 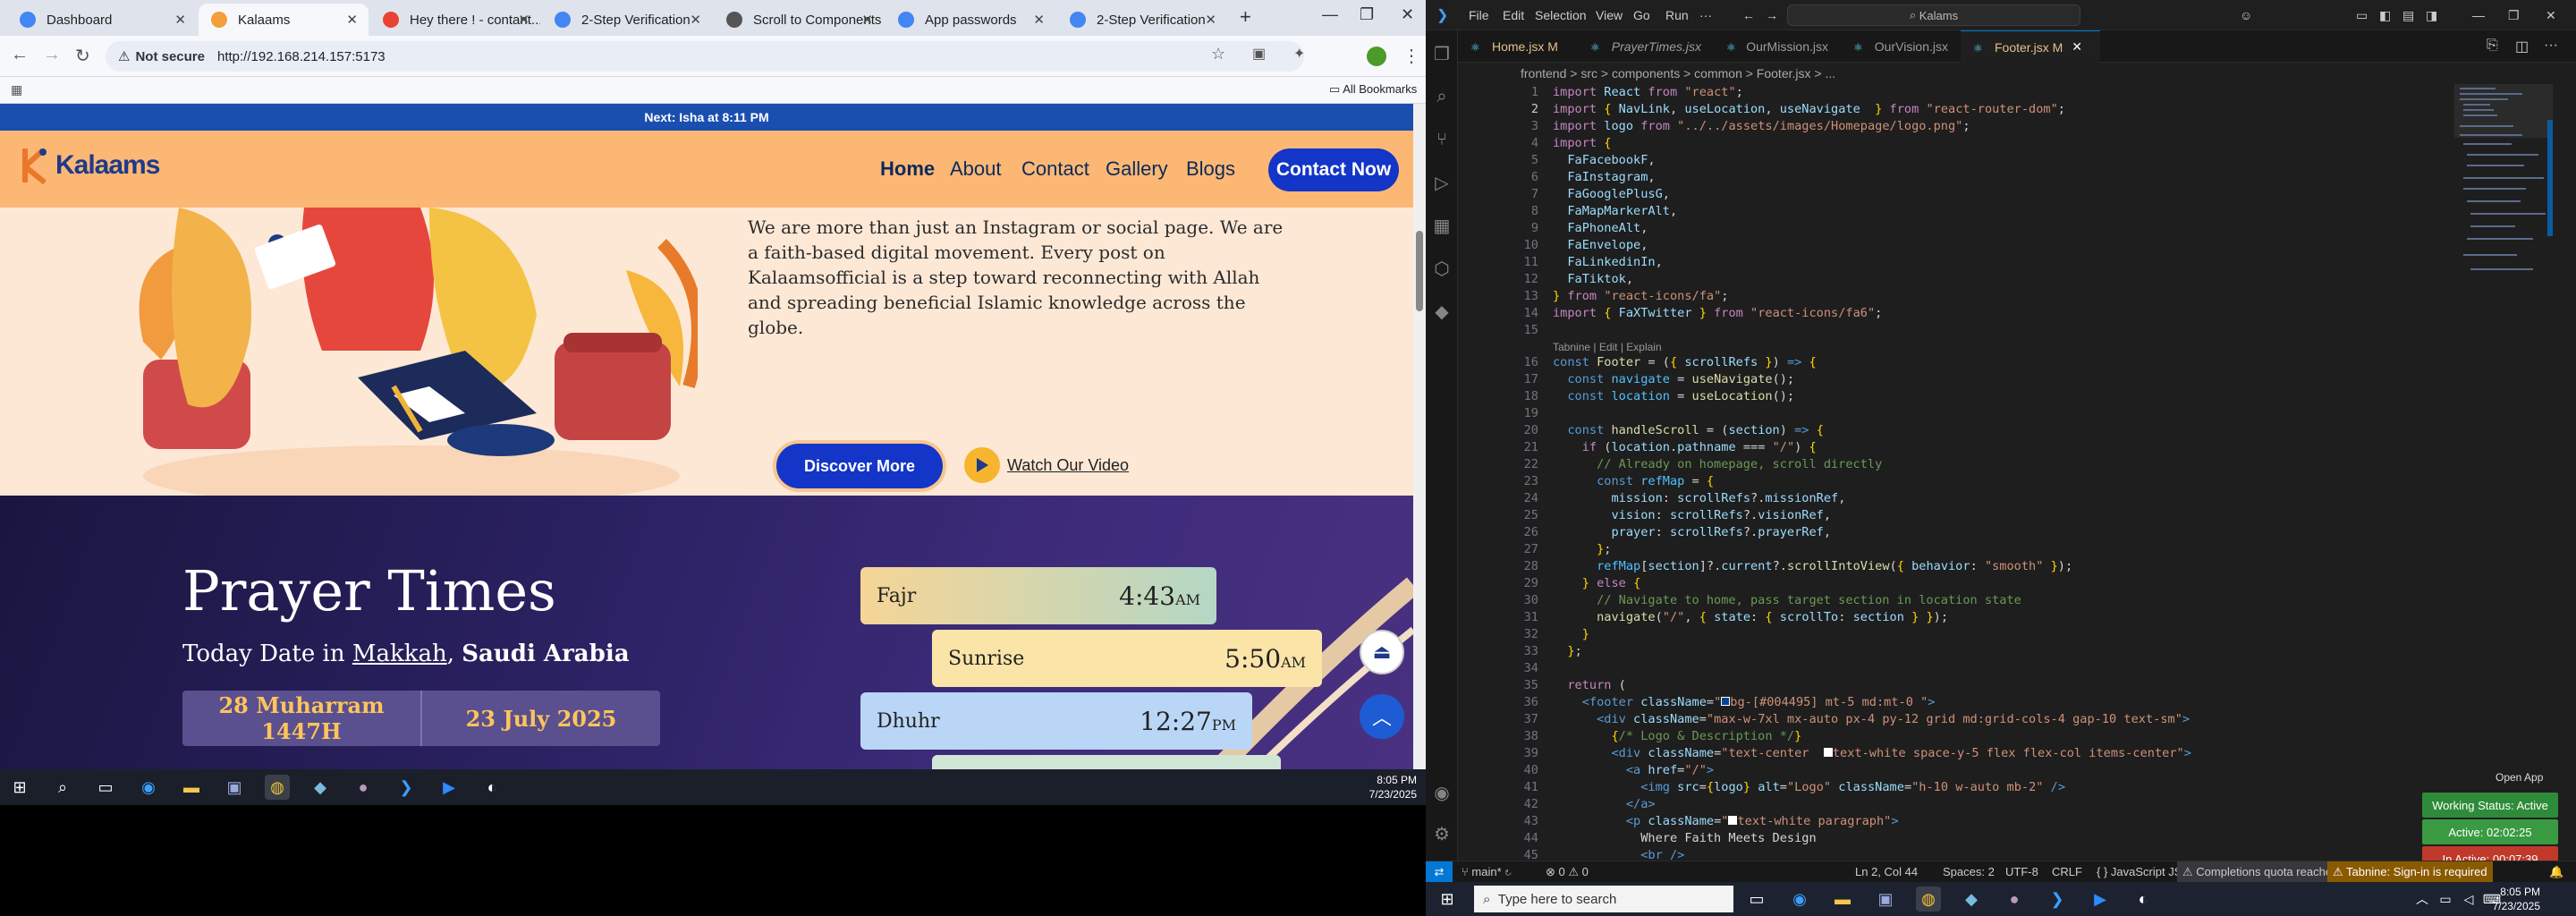 I want to click on network-icon: ▭, so click(x=2445, y=899).